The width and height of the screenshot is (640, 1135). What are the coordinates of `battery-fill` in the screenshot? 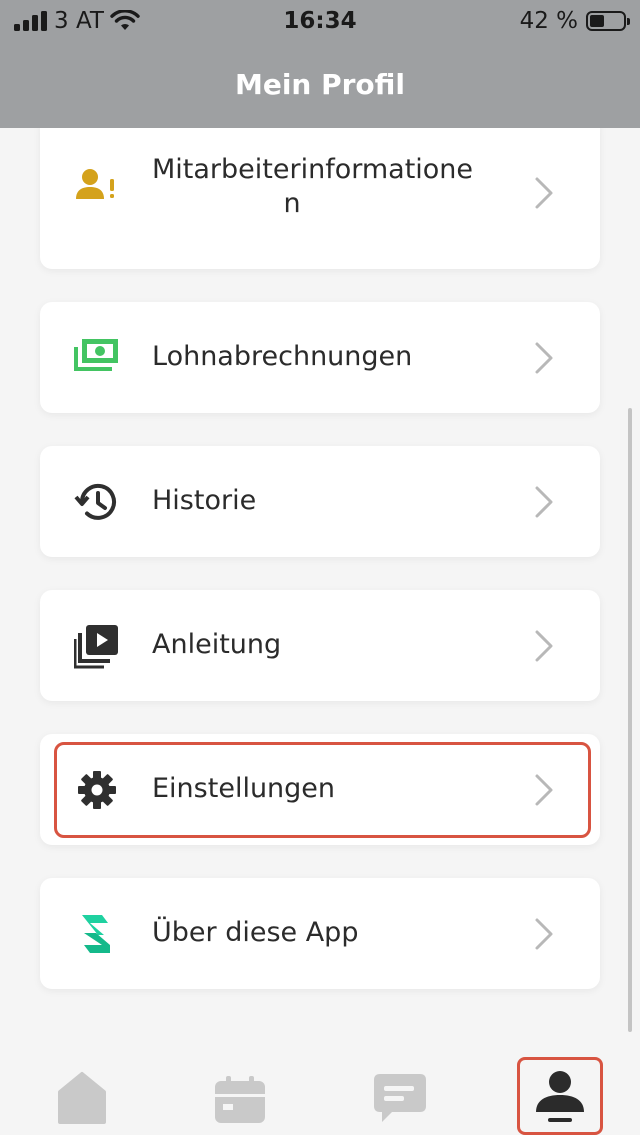 It's located at (597, 21).